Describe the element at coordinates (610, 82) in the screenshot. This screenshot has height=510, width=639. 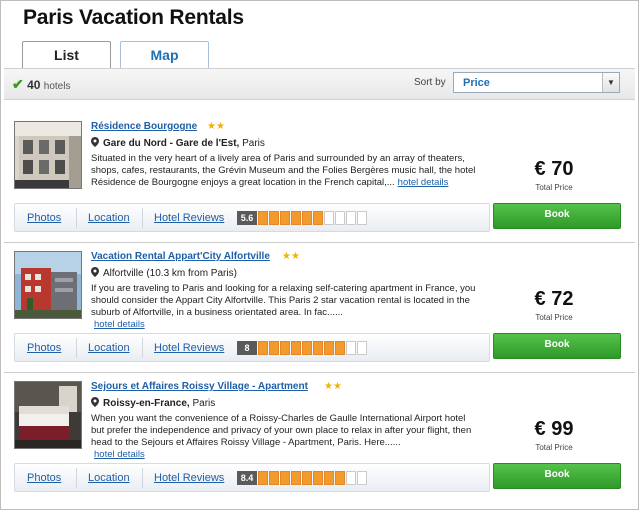
I see `dropdown-arrow-icon: ▼` at that location.